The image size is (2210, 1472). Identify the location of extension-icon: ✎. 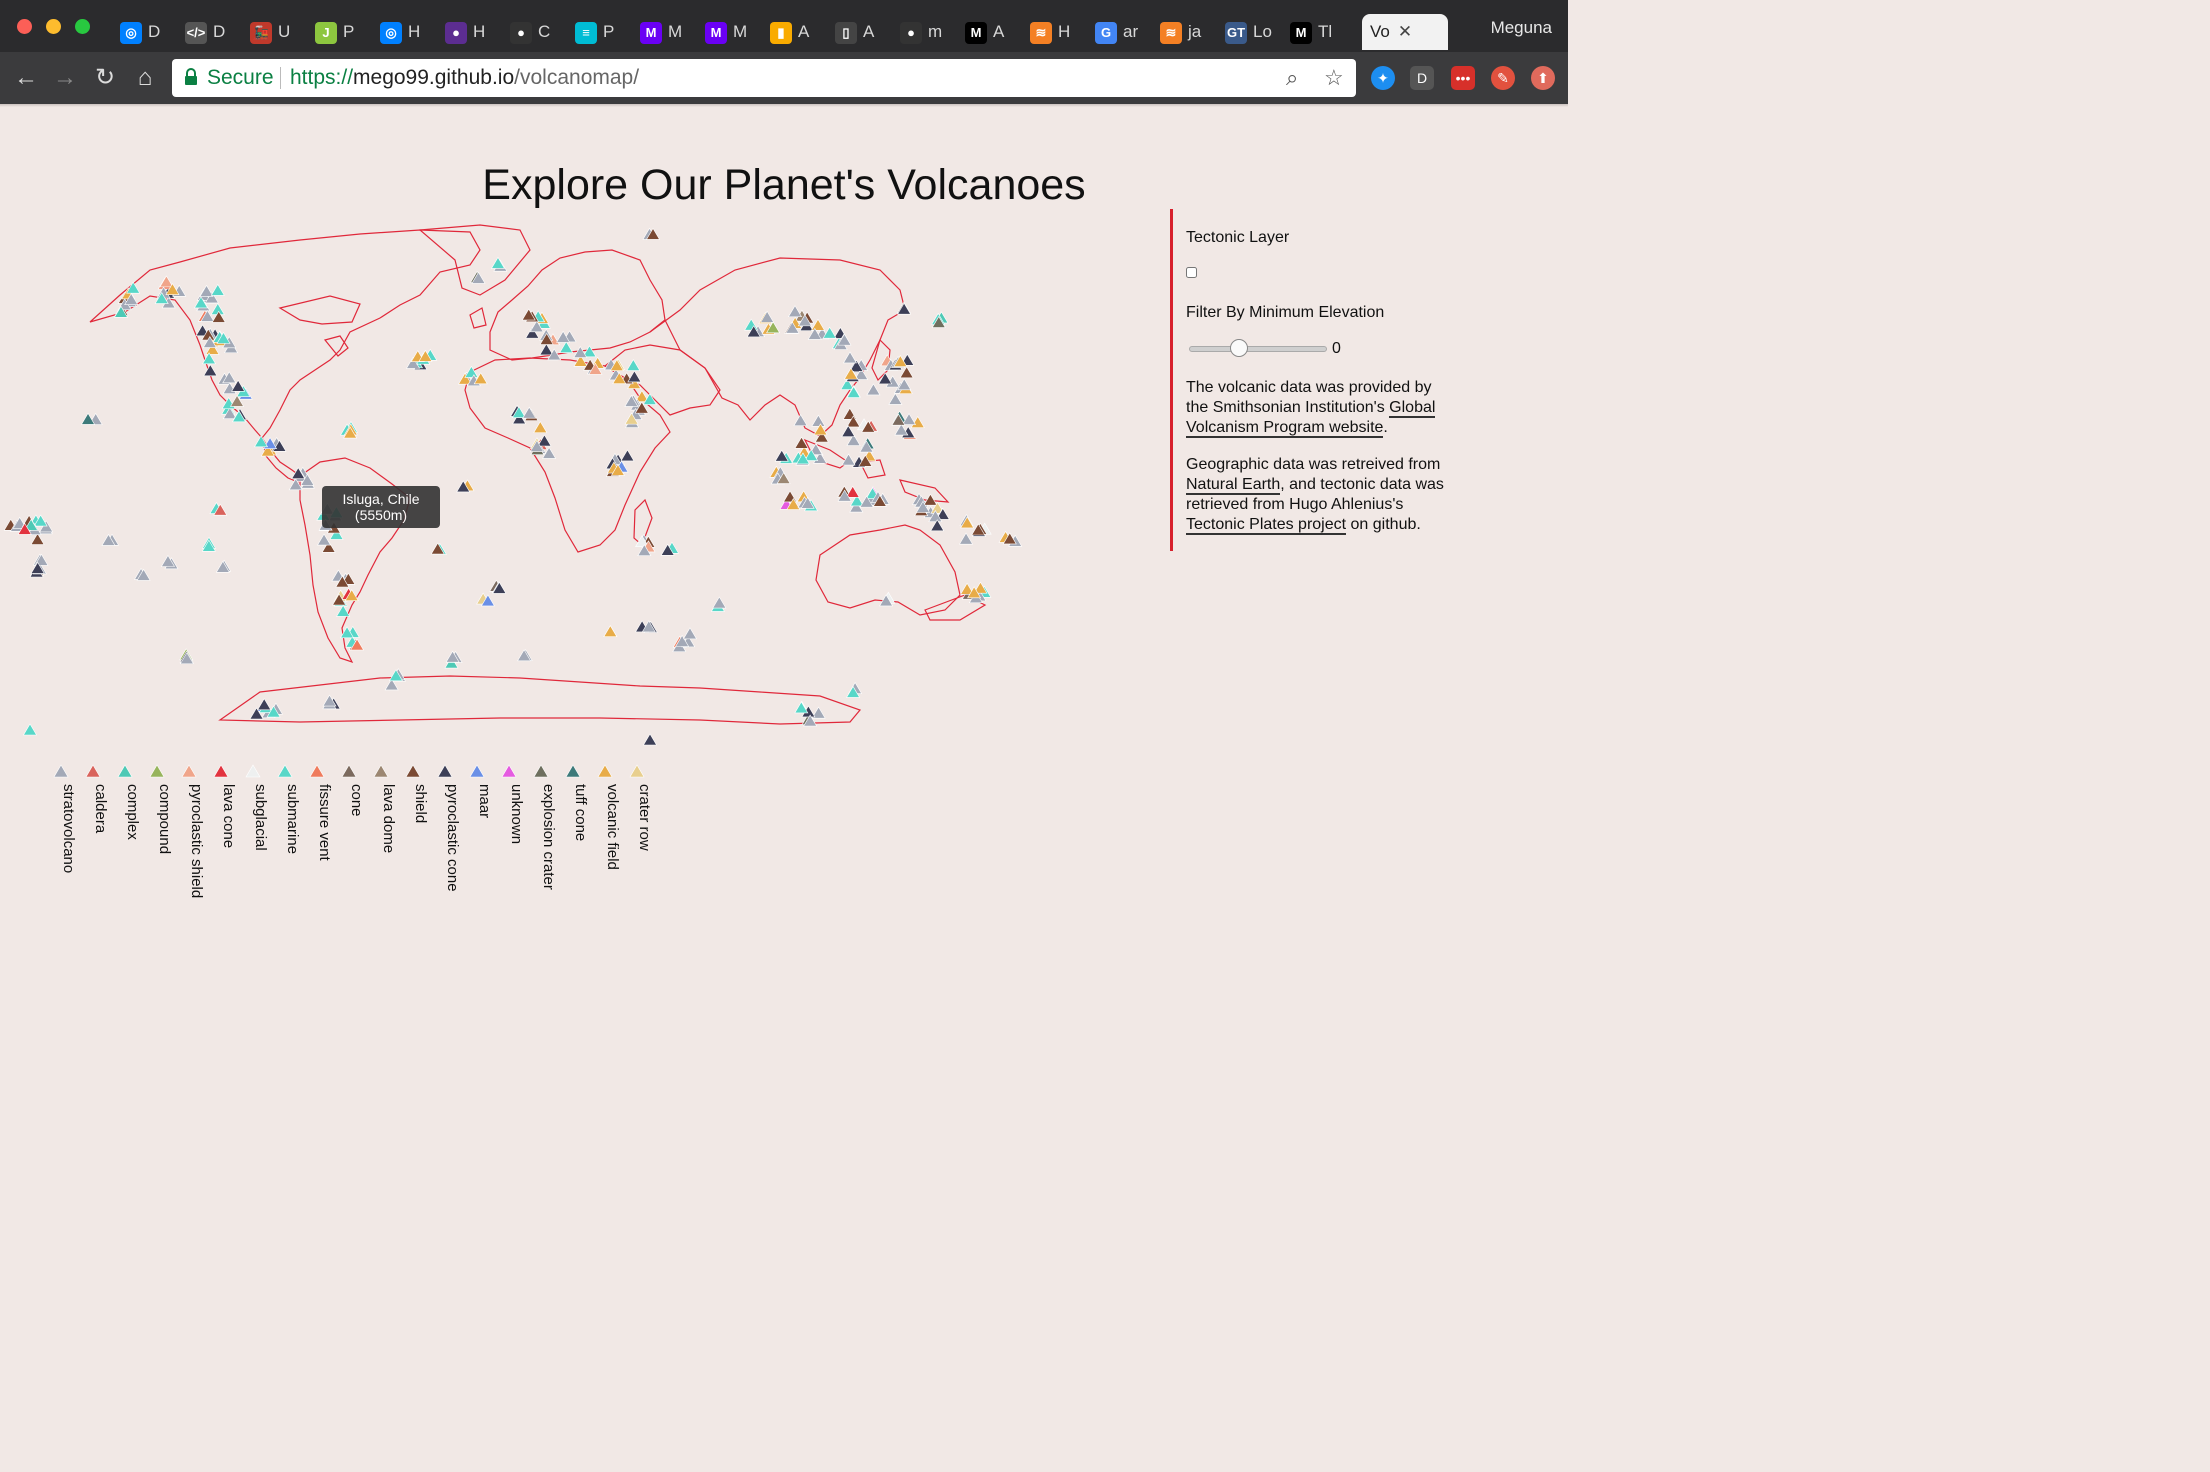
(1503, 78).